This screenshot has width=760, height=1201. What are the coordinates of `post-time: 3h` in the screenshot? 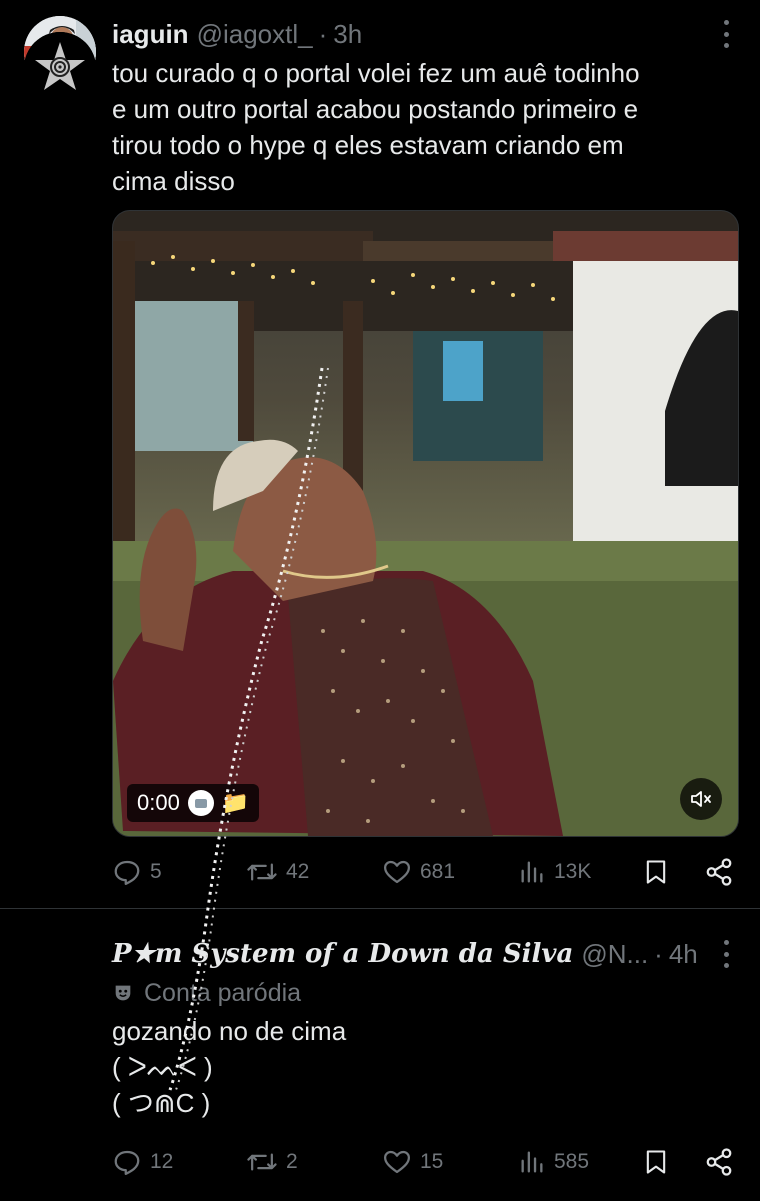 It's located at (347, 34).